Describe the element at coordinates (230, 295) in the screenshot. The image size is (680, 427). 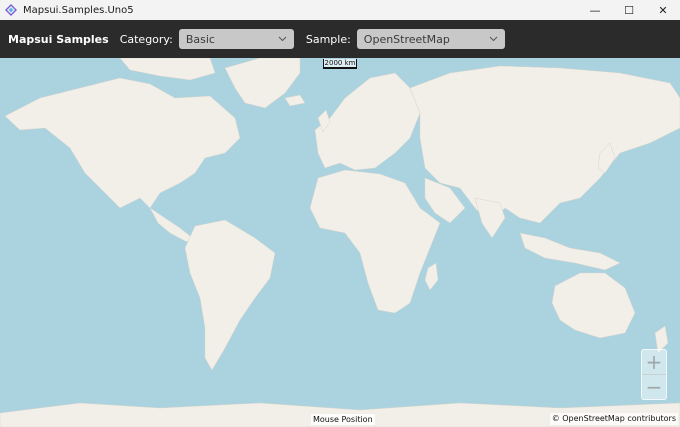
I see `south-america-land` at that location.